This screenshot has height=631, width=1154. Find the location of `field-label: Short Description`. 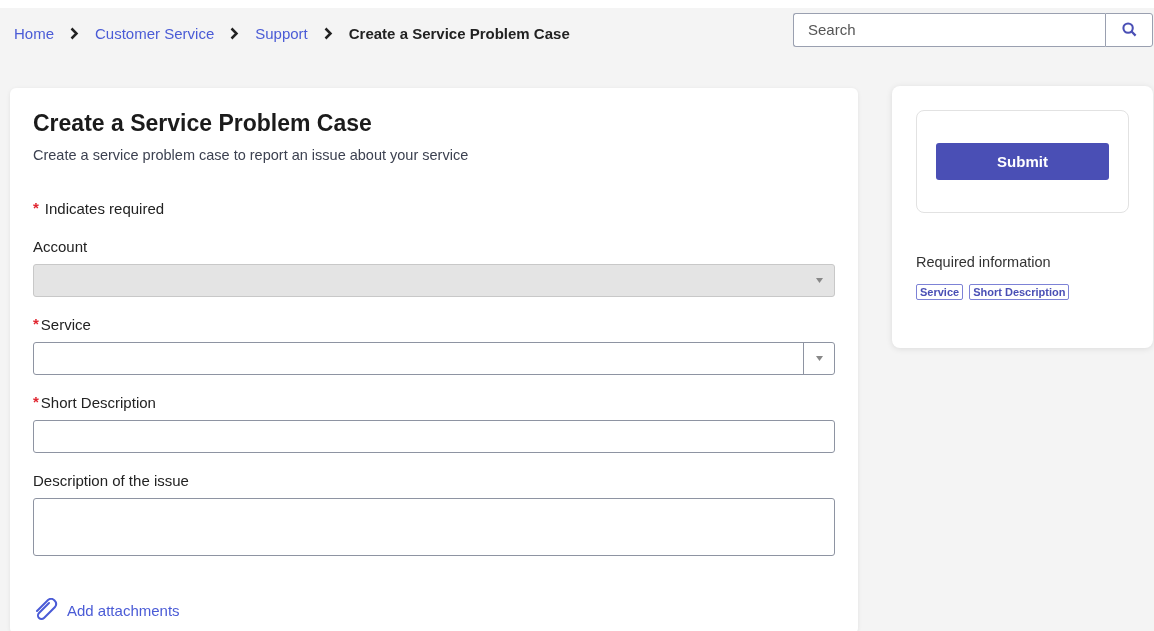

field-label: Short Description is located at coordinates (98, 402).